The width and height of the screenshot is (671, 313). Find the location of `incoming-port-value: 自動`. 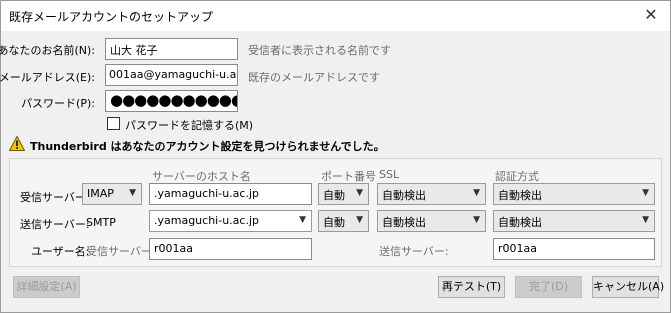

incoming-port-value: 自動 is located at coordinates (334, 195).